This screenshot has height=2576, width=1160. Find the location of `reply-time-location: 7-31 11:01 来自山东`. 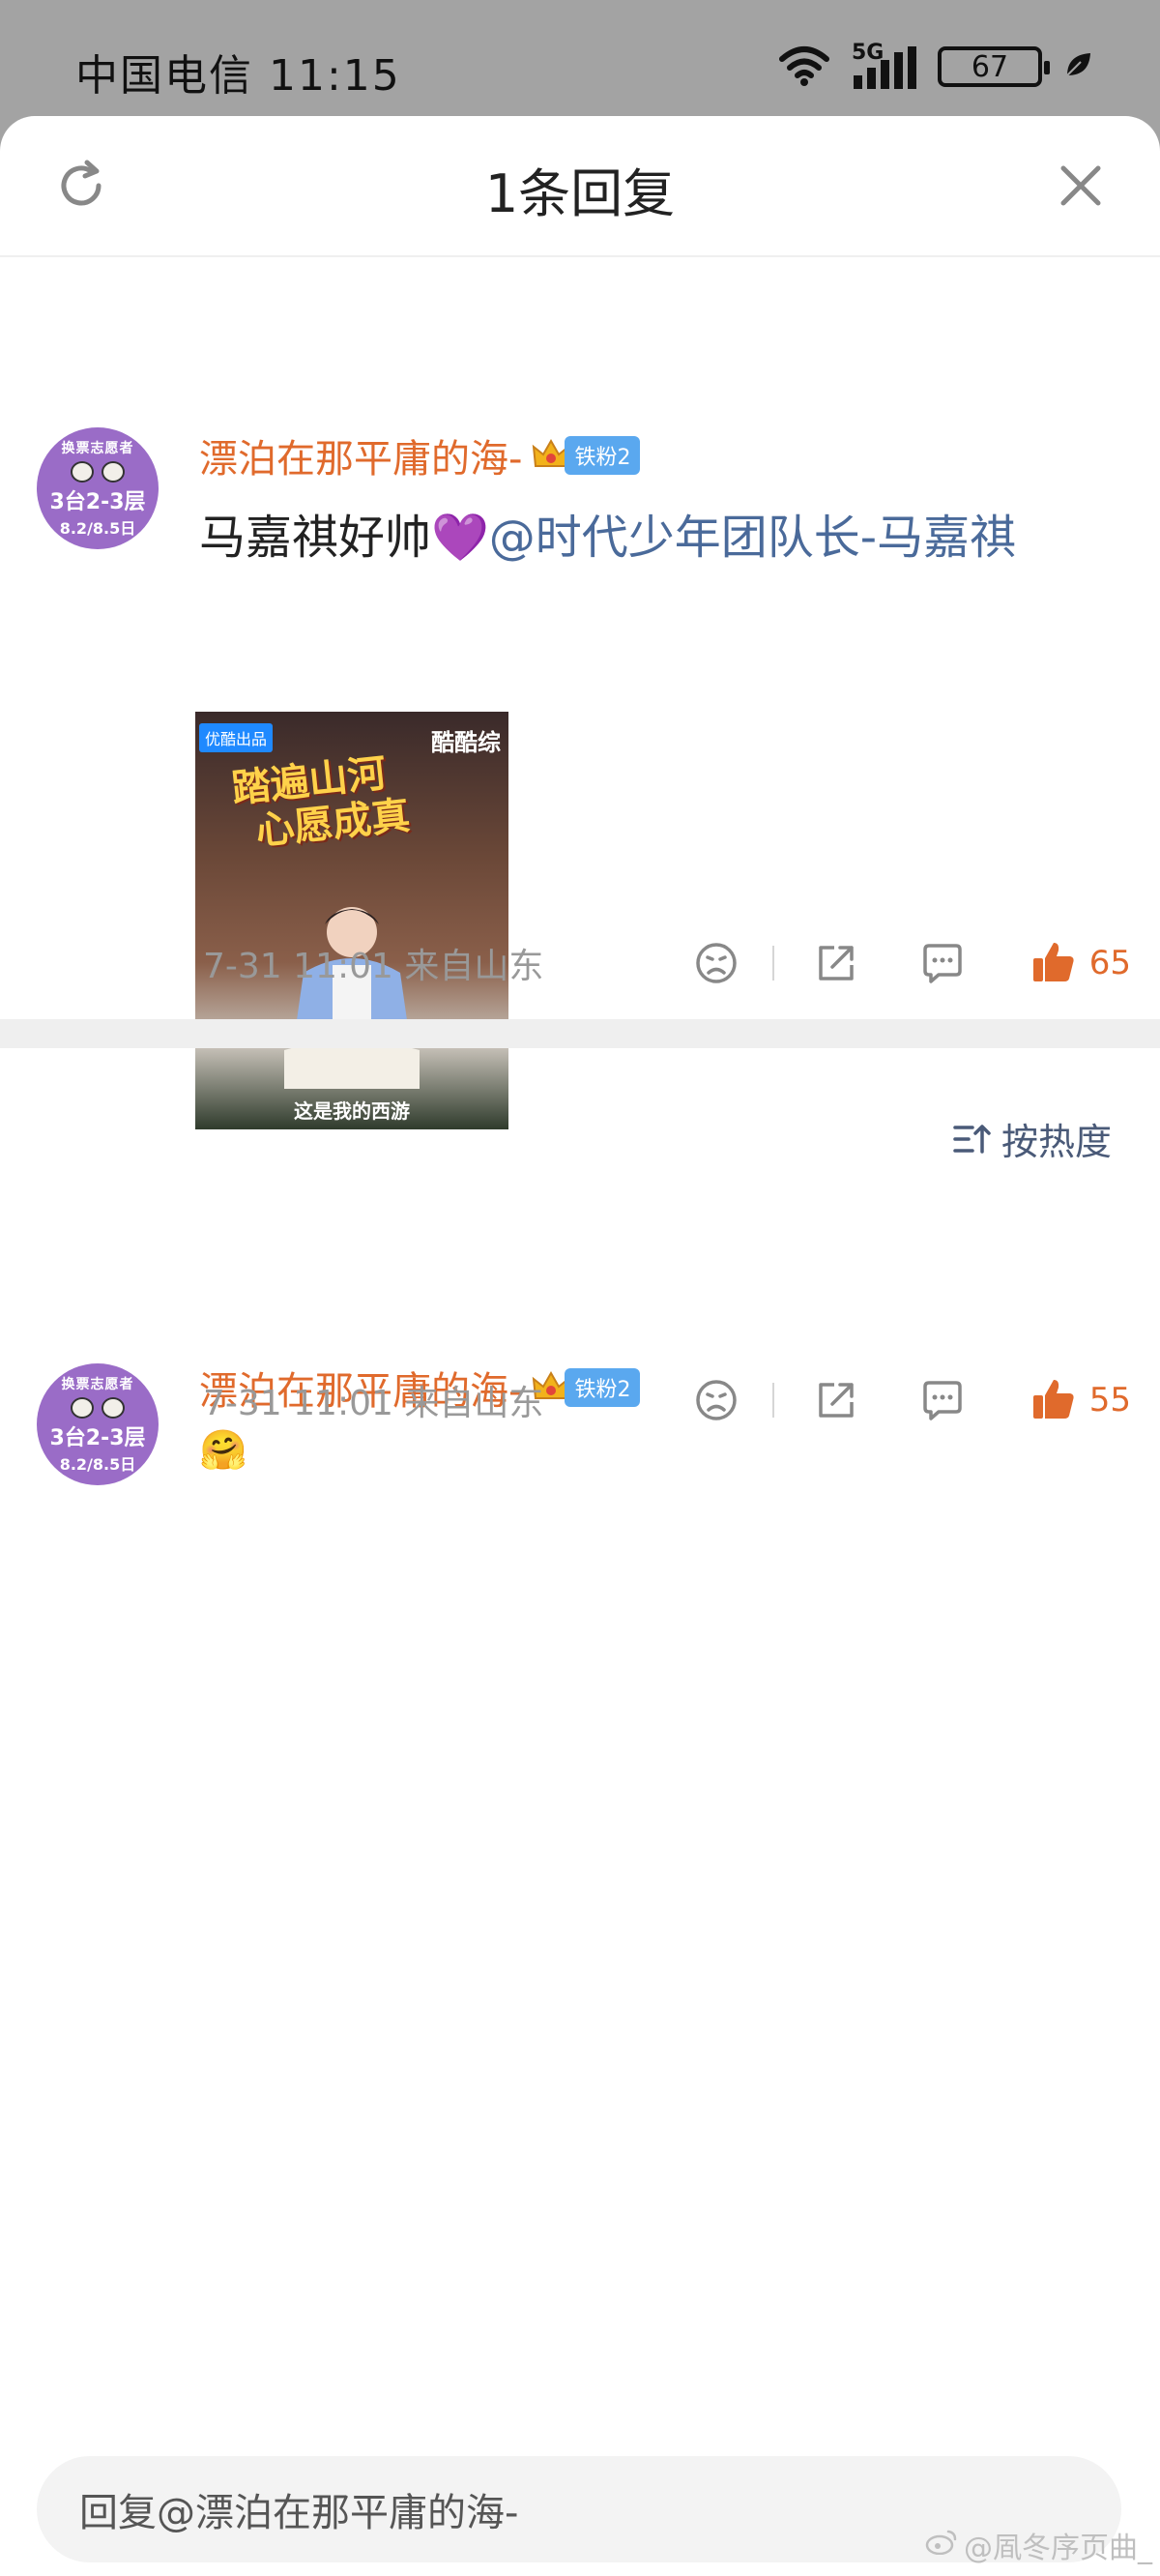

reply-time-location: 7-31 11:01 来自山东 is located at coordinates (374, 1403).